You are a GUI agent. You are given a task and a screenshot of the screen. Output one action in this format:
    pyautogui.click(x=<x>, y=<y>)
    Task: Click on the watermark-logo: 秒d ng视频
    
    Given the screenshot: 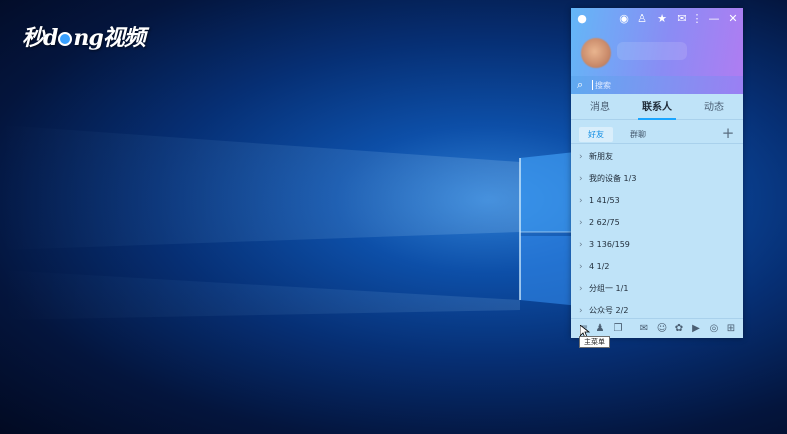 What is the action you would take?
    pyautogui.click(x=84, y=38)
    